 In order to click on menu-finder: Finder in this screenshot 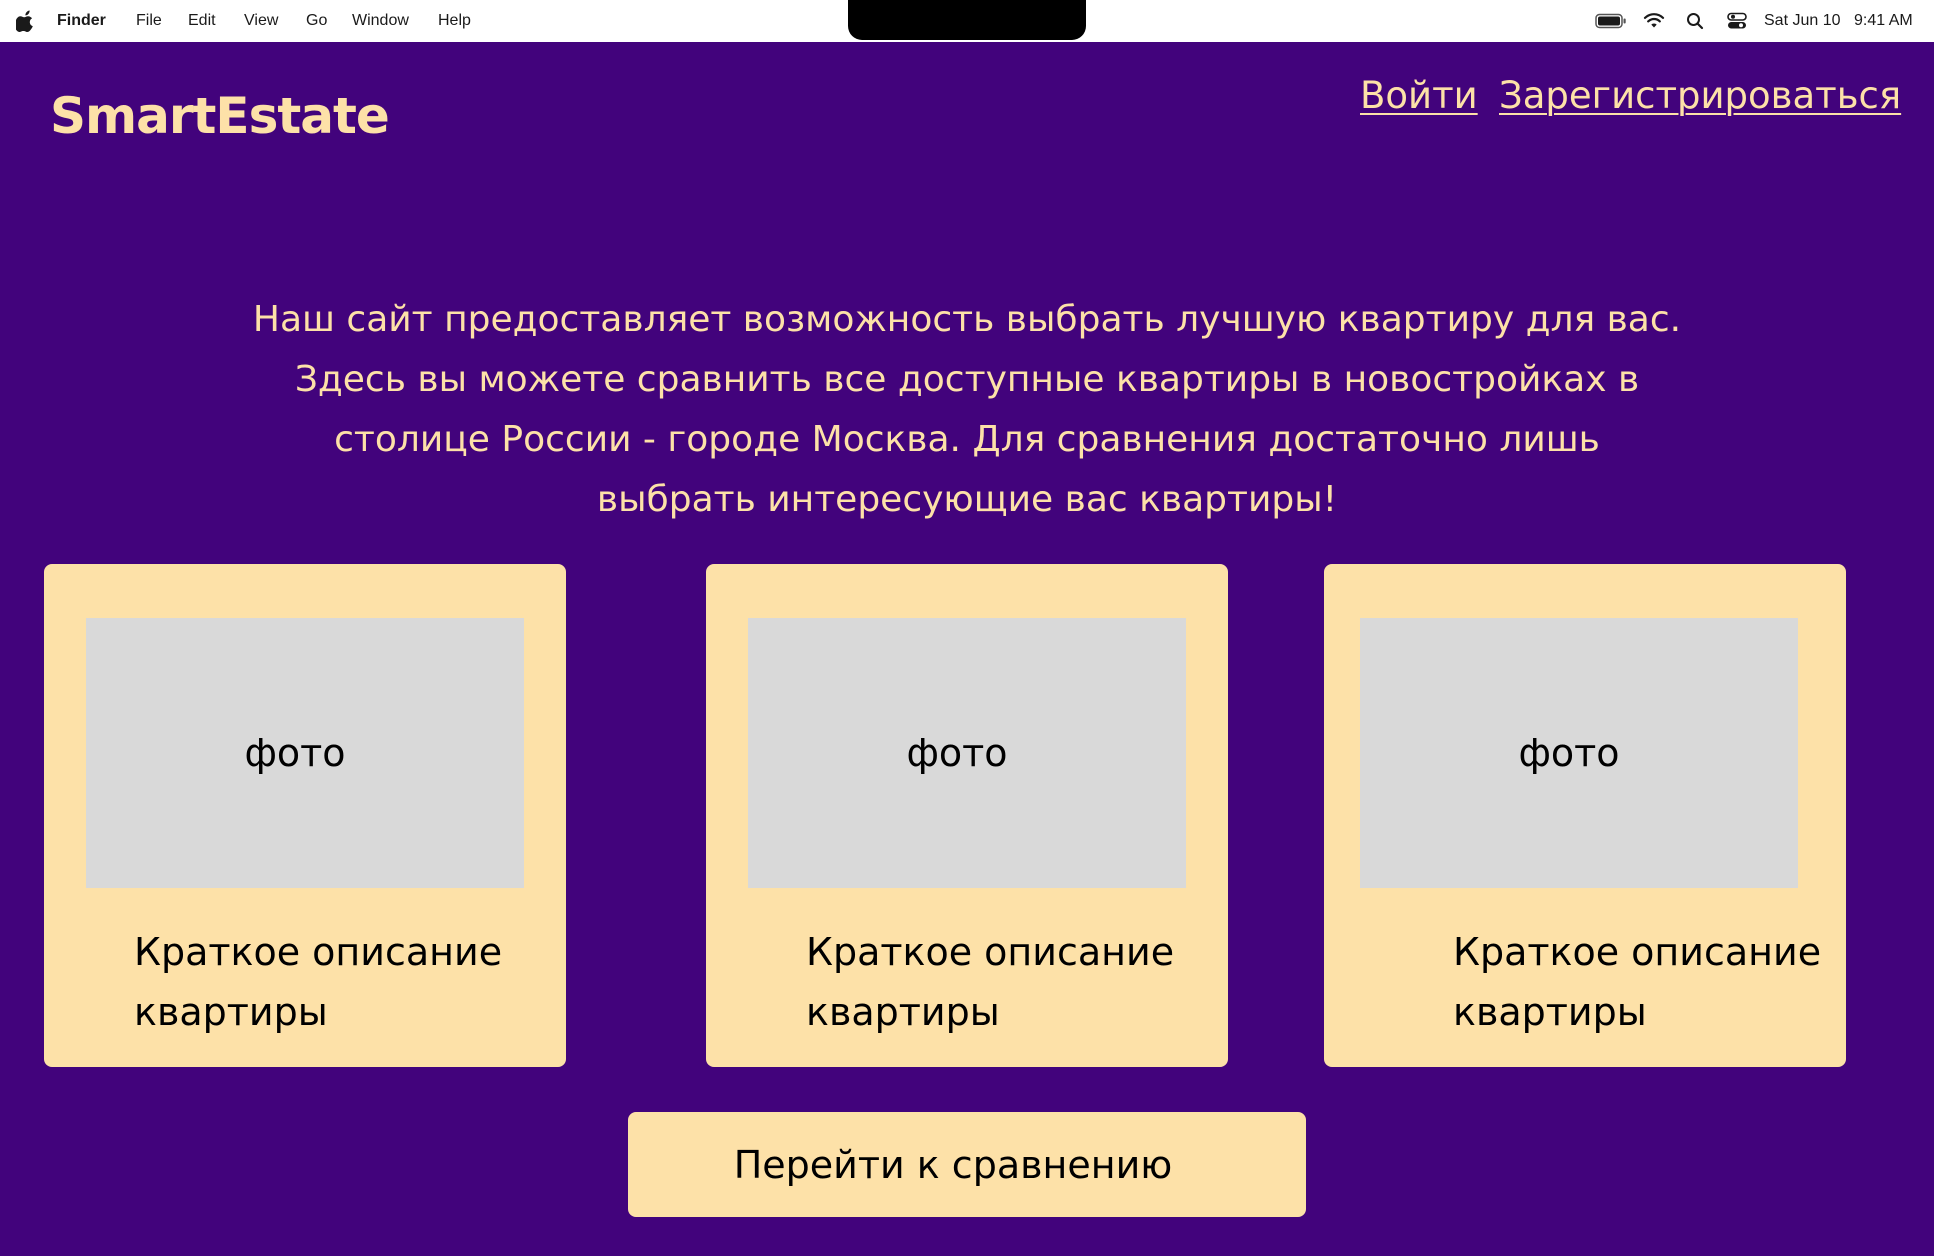, I will do `click(81, 21)`.